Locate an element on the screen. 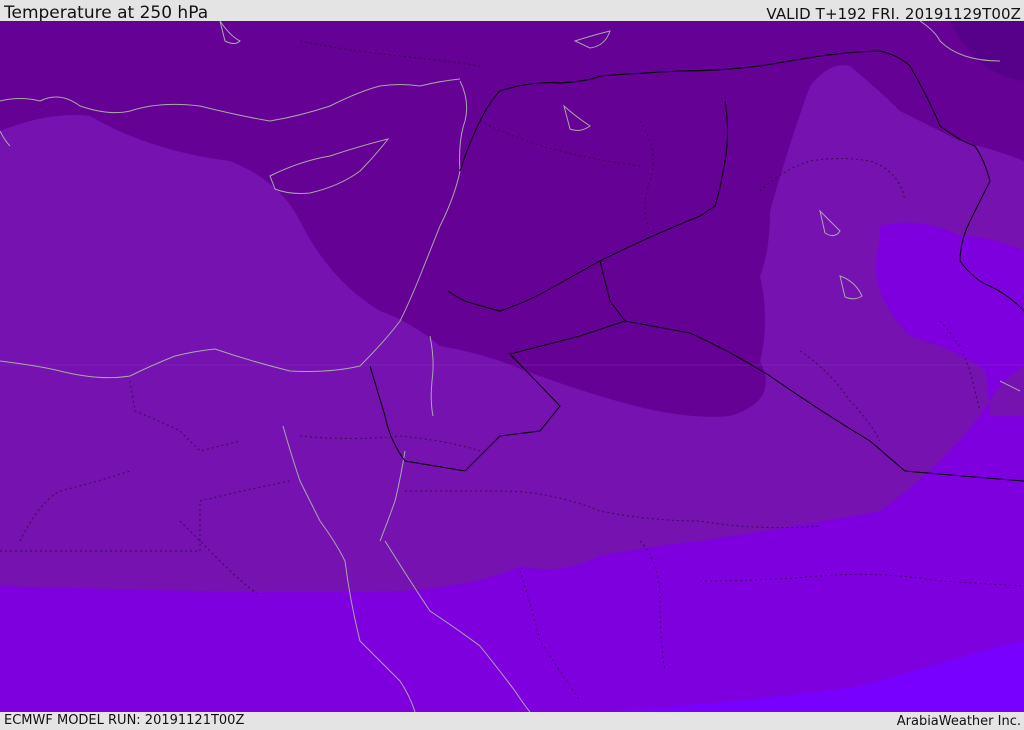 This screenshot has width=1024, height=730. map-title: Temperature at 250 hPa is located at coordinates (106, 13).